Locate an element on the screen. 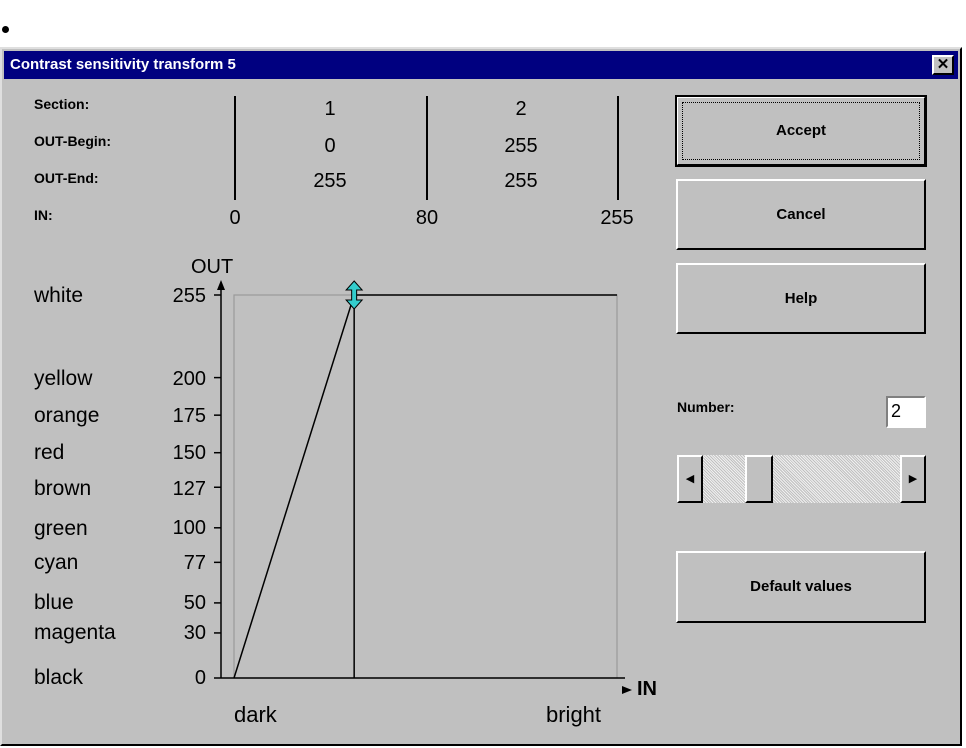  scroll-left-button: ◀ is located at coordinates (690, 479).